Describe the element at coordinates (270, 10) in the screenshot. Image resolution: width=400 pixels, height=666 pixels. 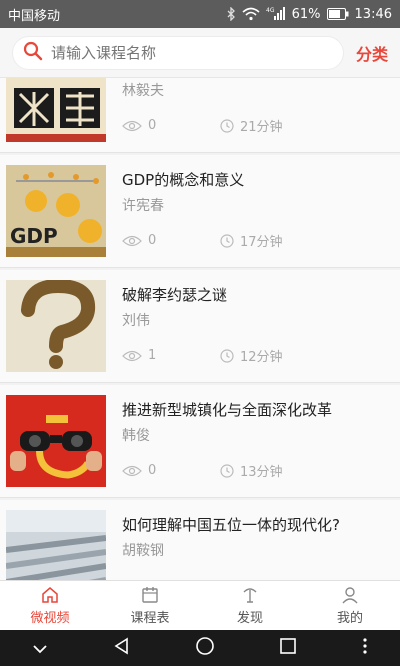
I see `svg-text: 4G` at that location.